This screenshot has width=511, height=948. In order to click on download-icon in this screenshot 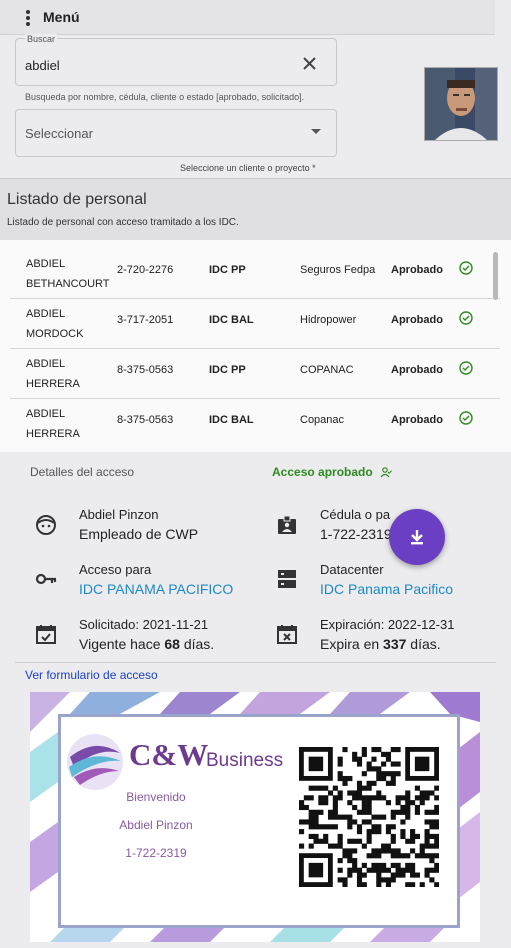, I will do `click(417, 537)`.